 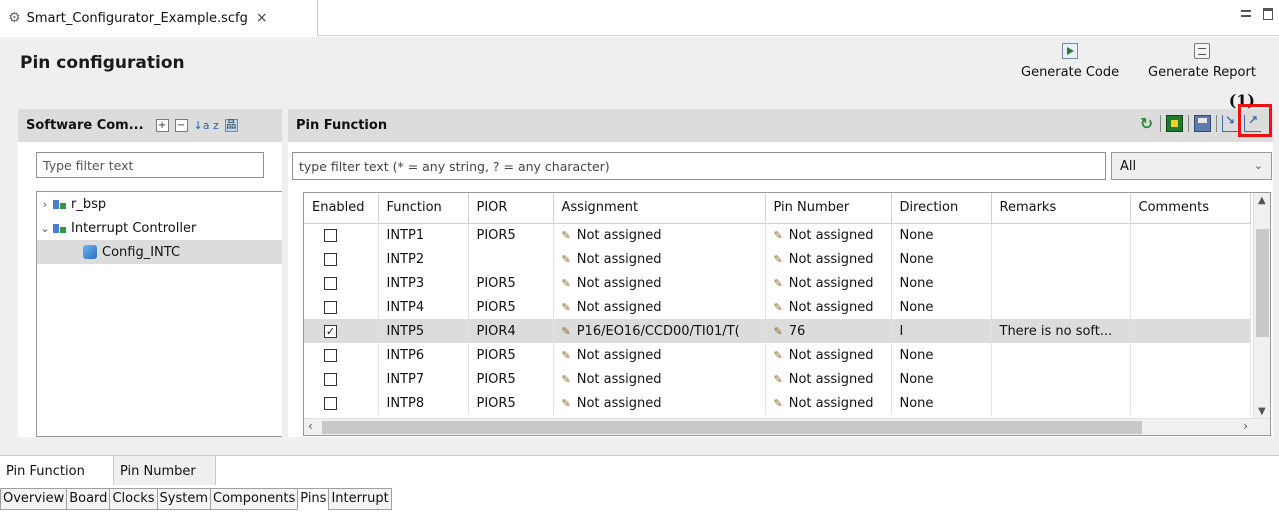 What do you see at coordinates (159, 228) in the screenshot?
I see `tree-item-interrupt-controller: ⌄ Interrupt Controller` at bounding box center [159, 228].